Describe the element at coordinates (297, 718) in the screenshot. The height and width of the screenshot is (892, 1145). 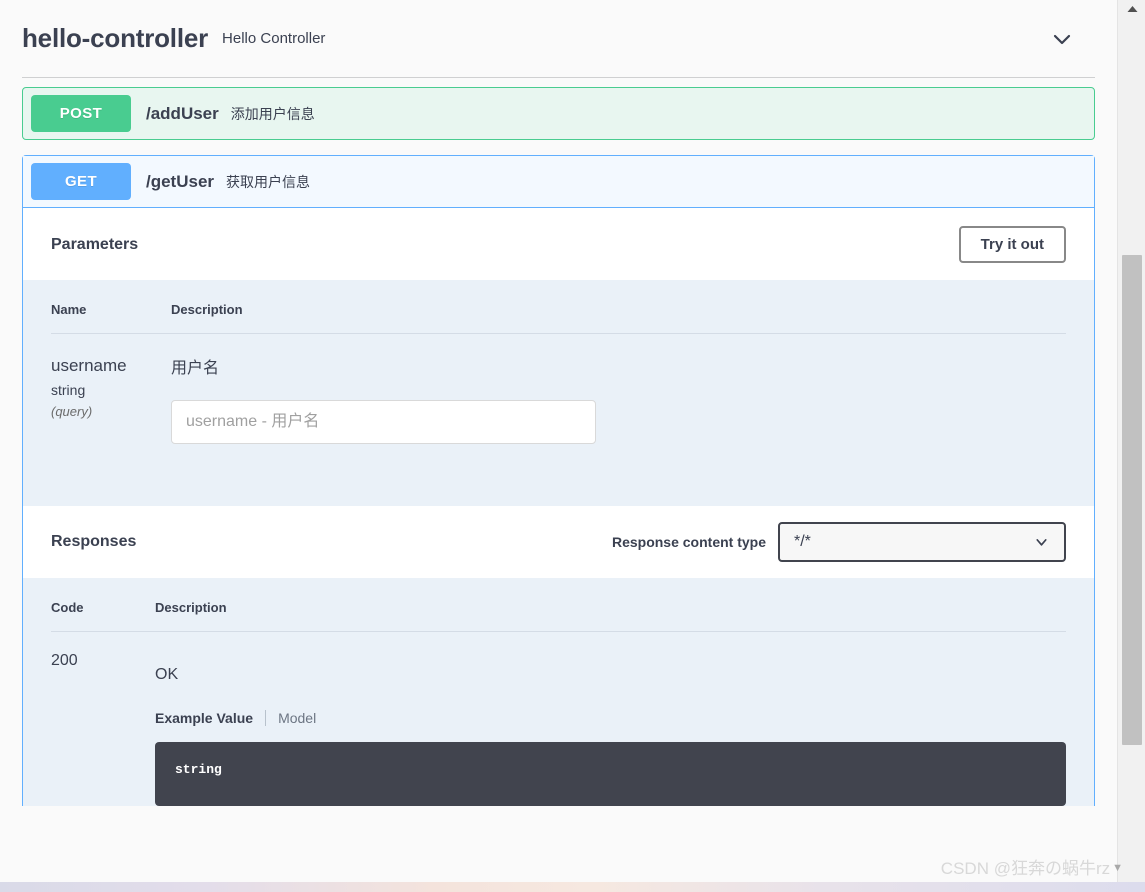
I see `tab-model: Model` at that location.